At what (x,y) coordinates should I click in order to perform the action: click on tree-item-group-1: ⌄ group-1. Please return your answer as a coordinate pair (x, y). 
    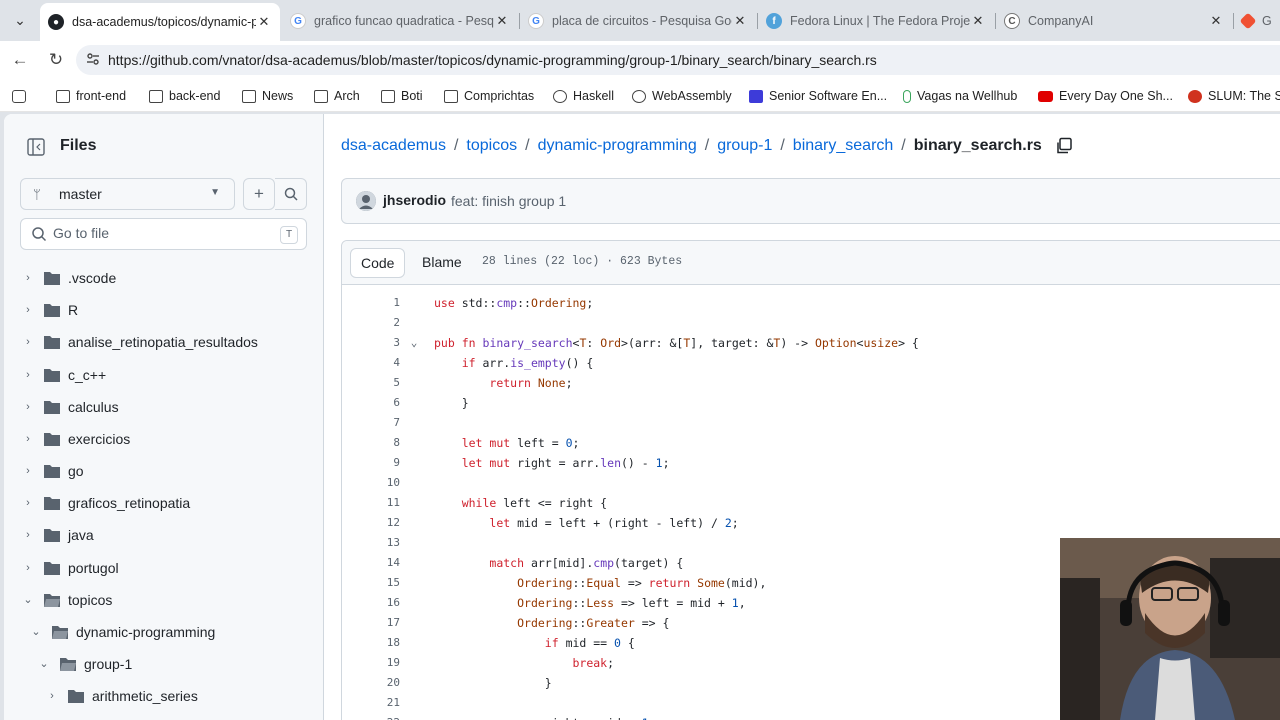
    Looking at the image, I should click on (163, 664).